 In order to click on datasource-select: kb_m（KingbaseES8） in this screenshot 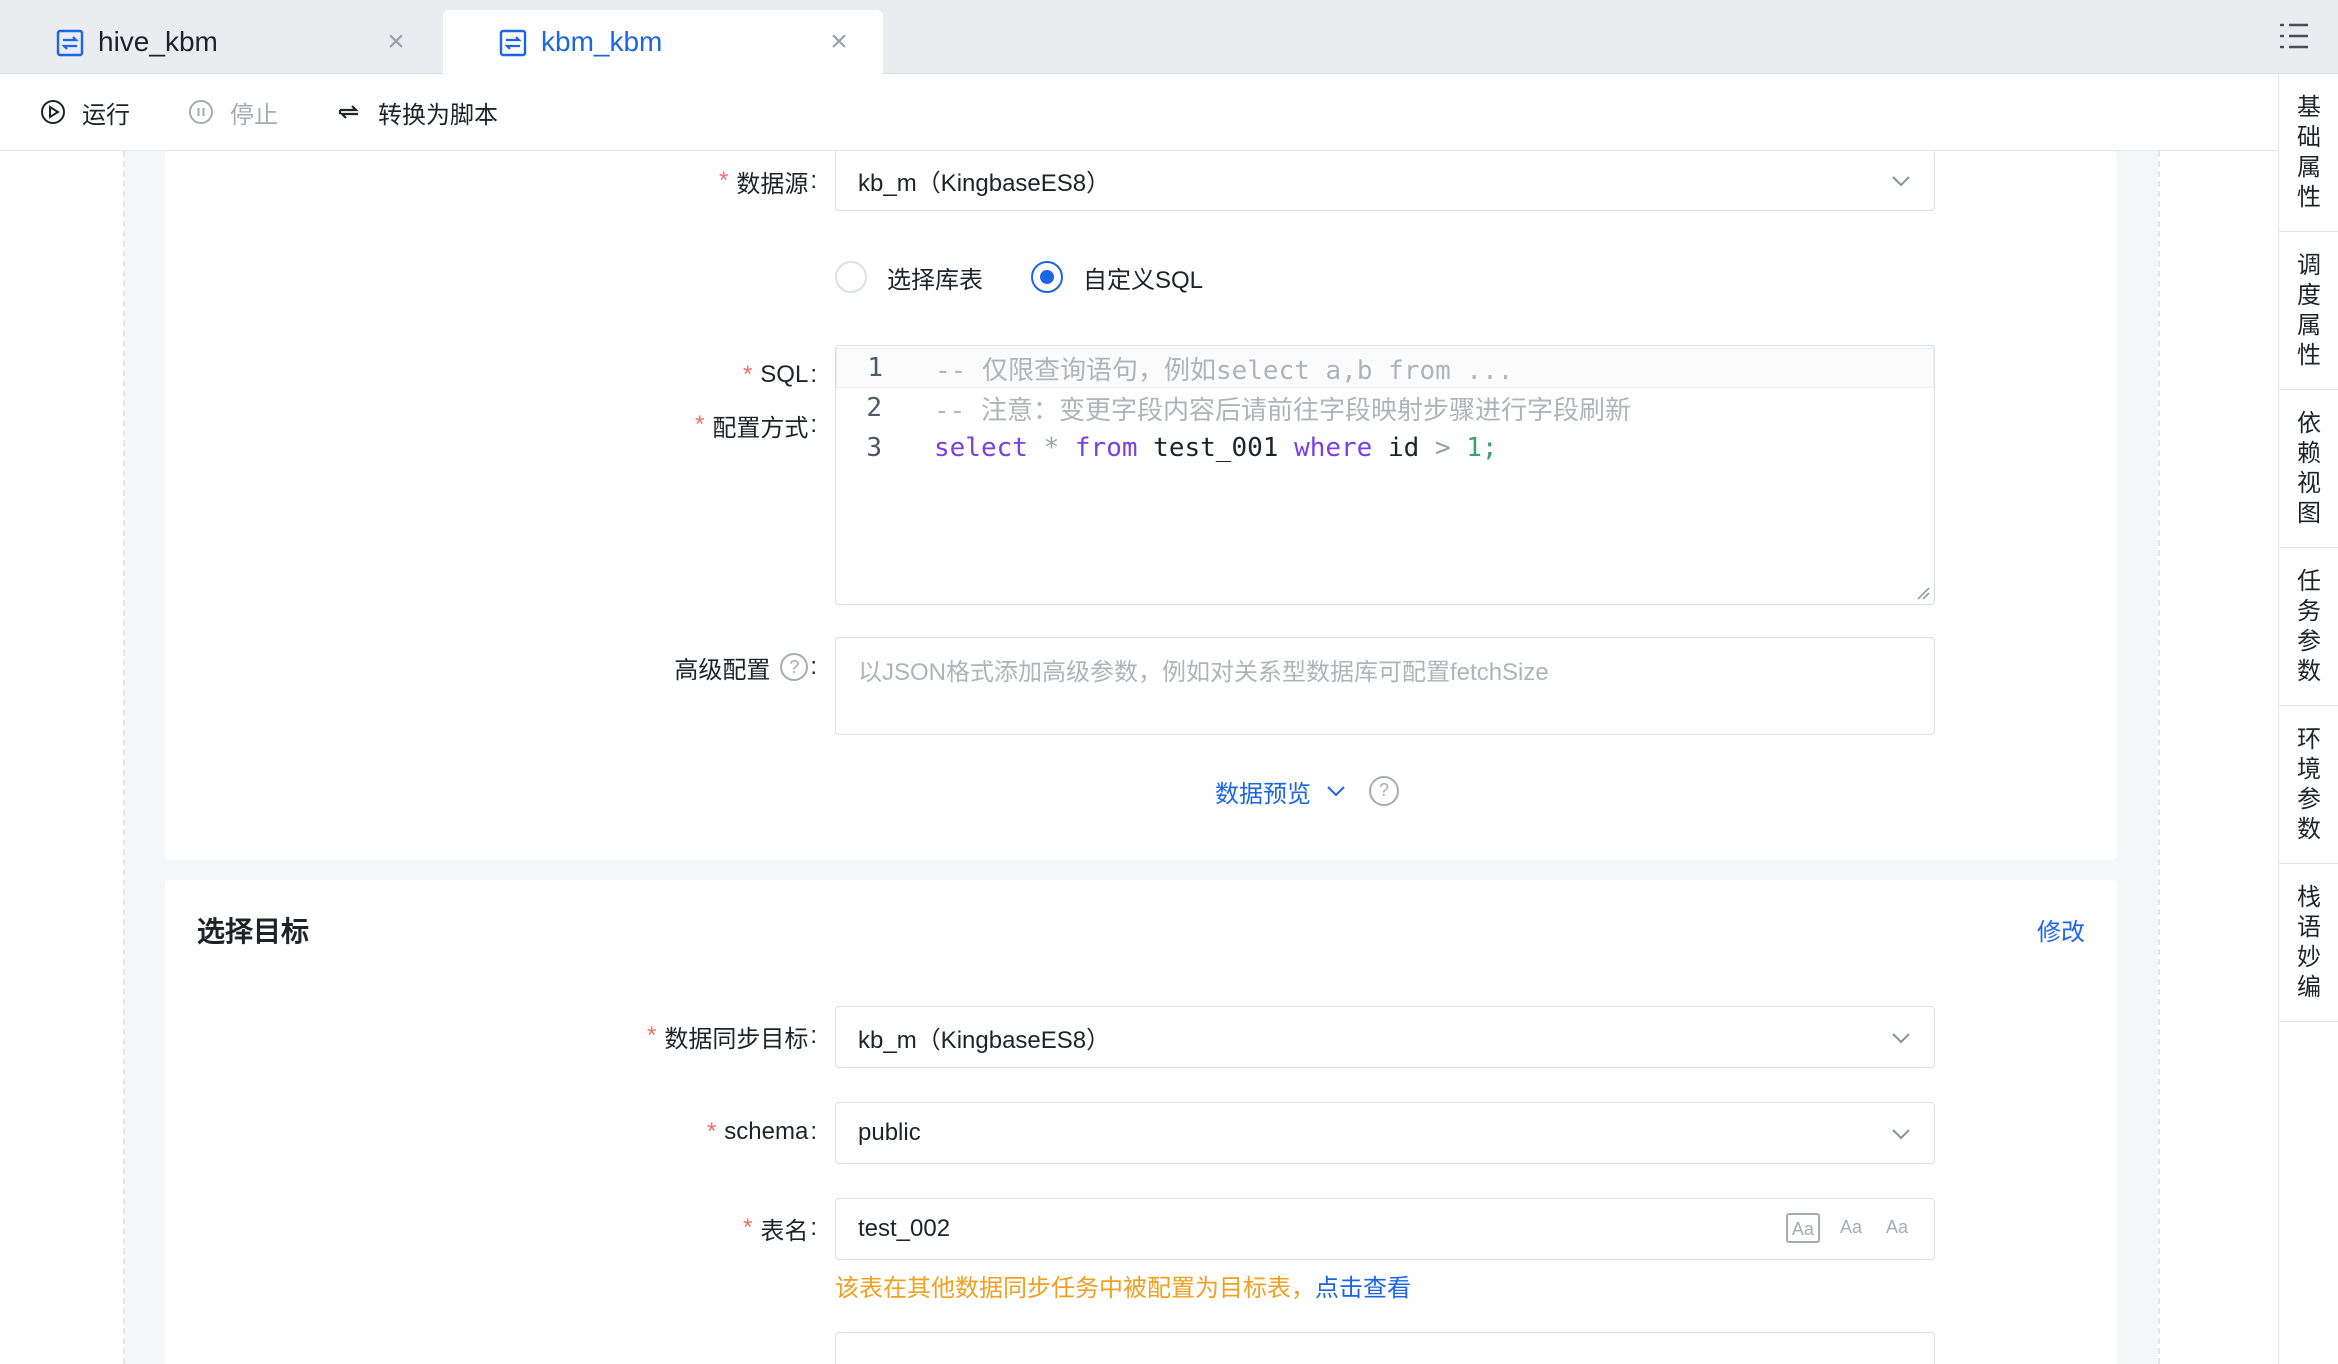, I will do `click(1385, 181)`.